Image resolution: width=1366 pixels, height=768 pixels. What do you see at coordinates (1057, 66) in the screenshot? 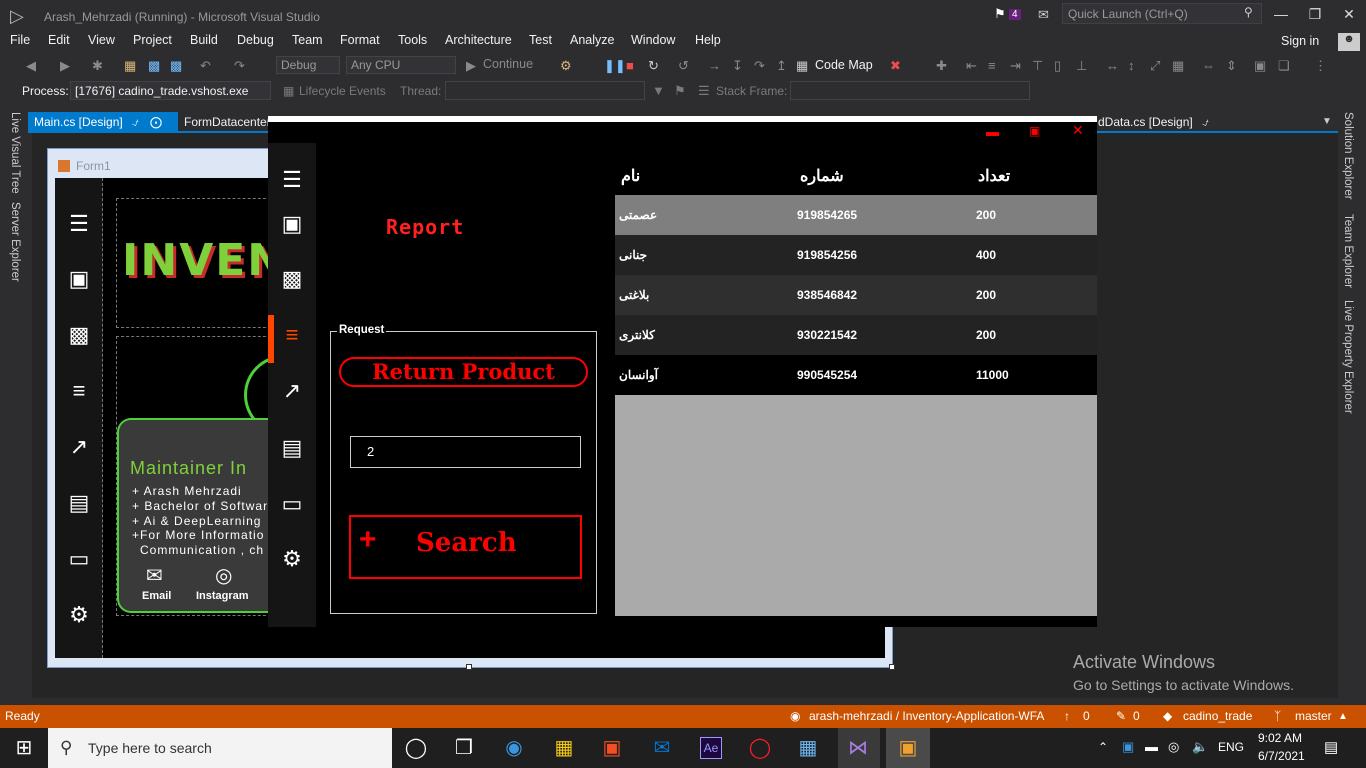
I see `align-middles-icon: ▯` at bounding box center [1057, 66].